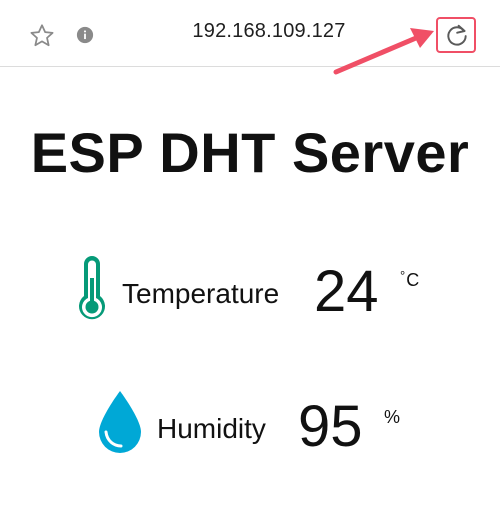 The width and height of the screenshot is (500, 507). What do you see at coordinates (201, 293) in the screenshot?
I see `temperature-label: Temperature` at bounding box center [201, 293].